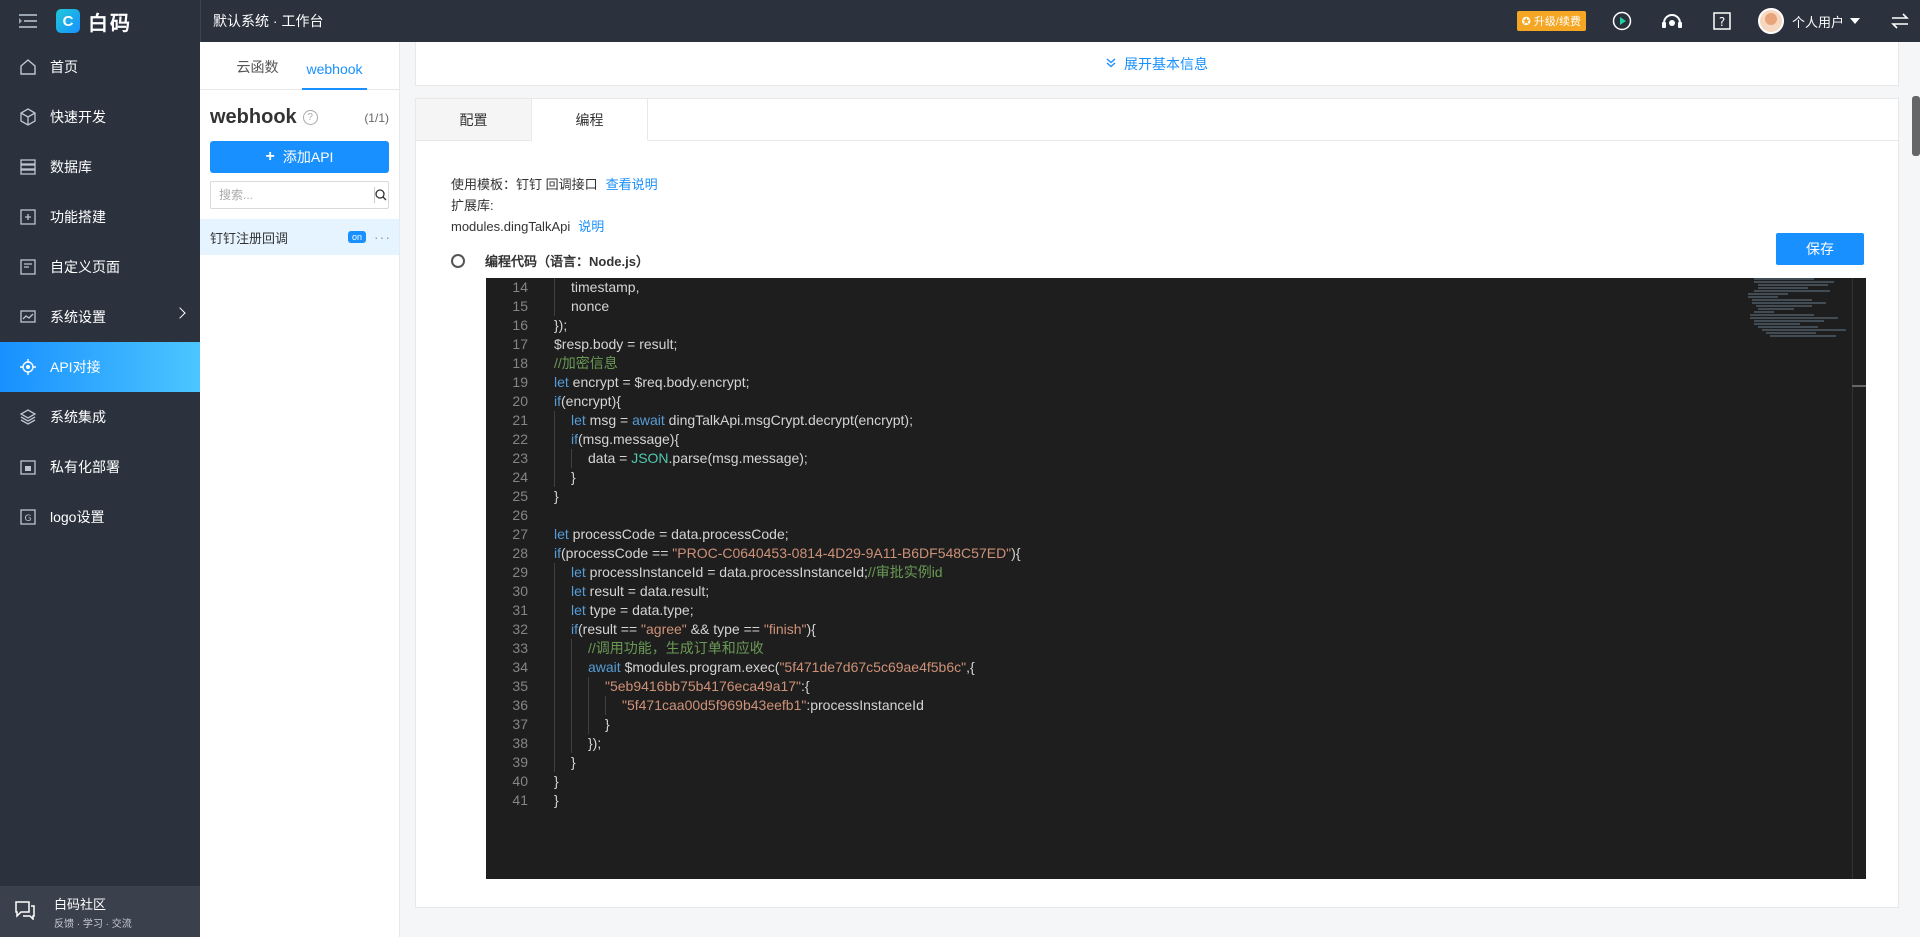  What do you see at coordinates (520, 800) in the screenshot?
I see `line-number: 41` at bounding box center [520, 800].